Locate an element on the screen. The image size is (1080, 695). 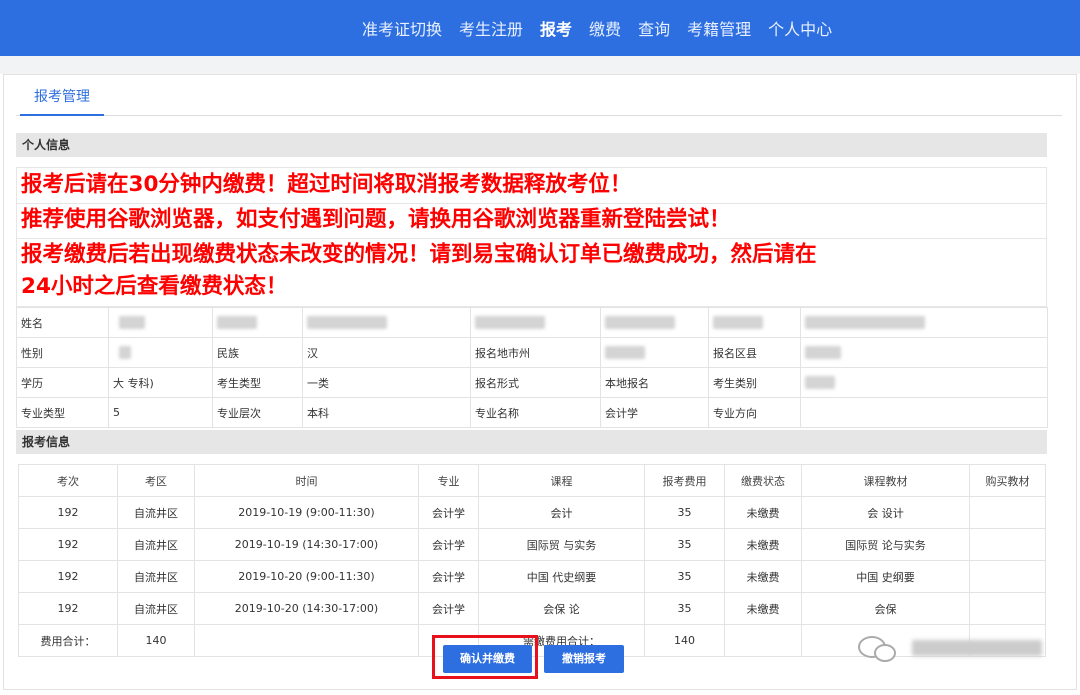
major-level-value: 本科 is located at coordinates (386, 412).